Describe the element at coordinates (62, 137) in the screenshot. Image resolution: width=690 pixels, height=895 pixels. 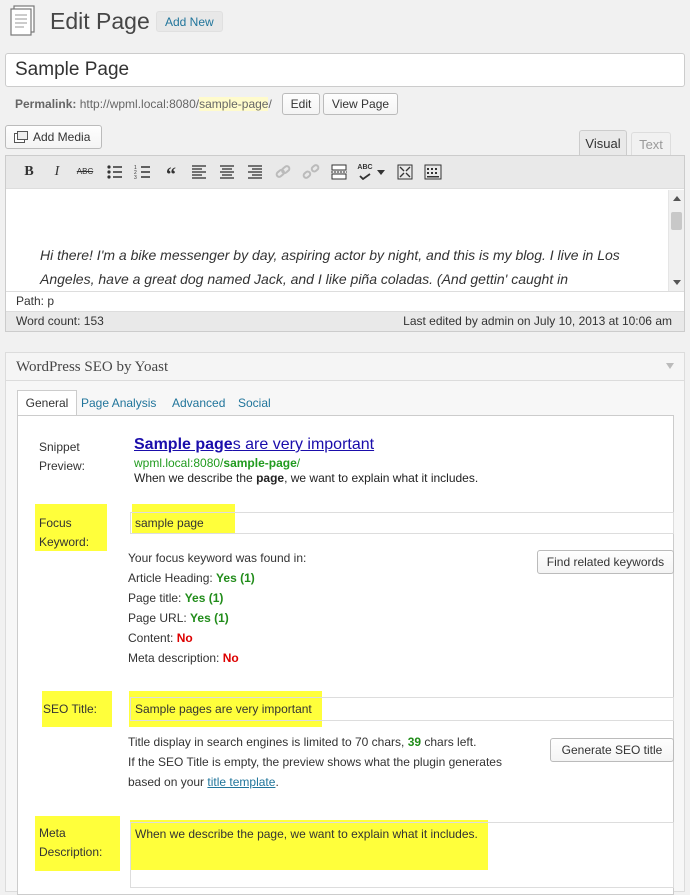
I see `add-media-label: Add Media` at that location.